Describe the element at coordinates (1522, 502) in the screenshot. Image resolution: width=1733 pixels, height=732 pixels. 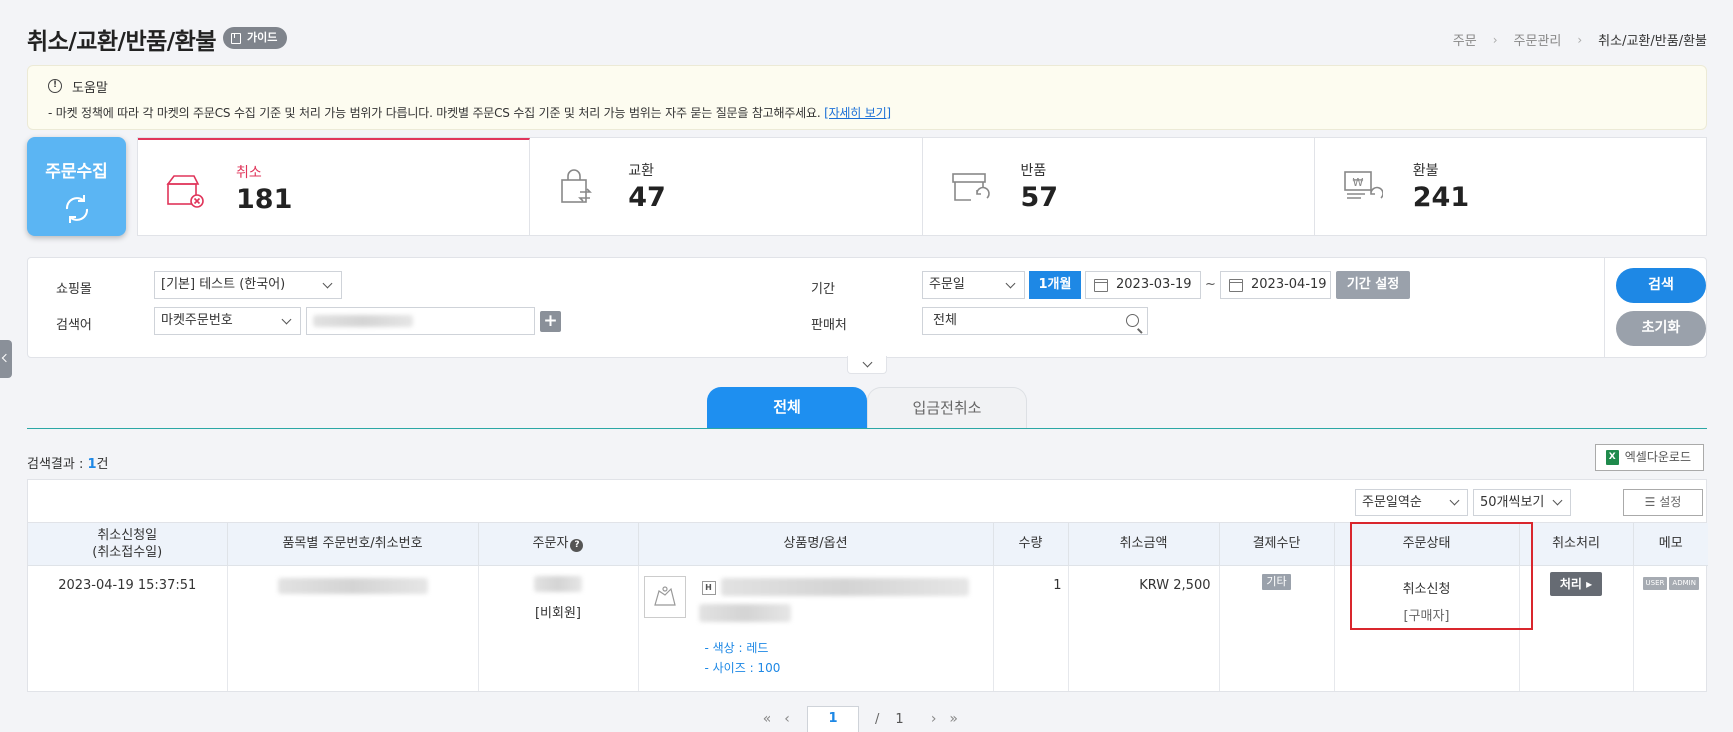
I see `page-size-select: 50개씩보기` at that location.